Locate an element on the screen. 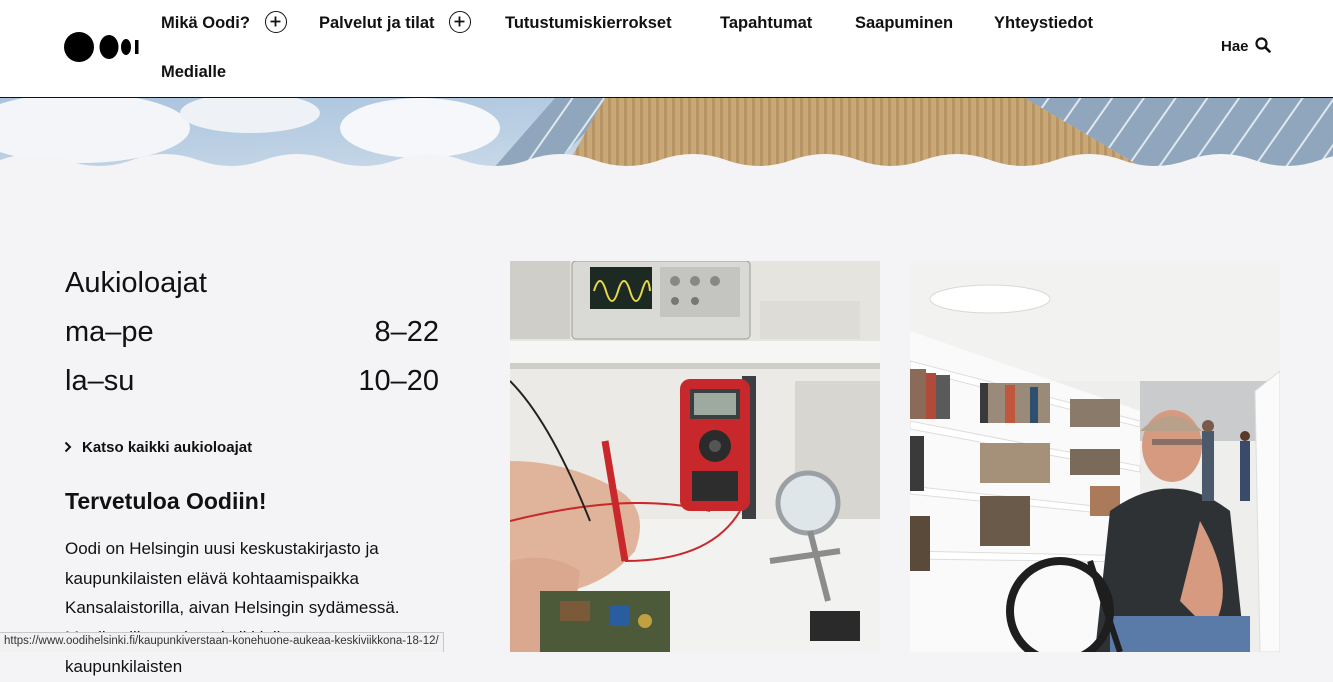 The height and width of the screenshot is (682, 1333). search-button: Hae is located at coordinates (1246, 46).